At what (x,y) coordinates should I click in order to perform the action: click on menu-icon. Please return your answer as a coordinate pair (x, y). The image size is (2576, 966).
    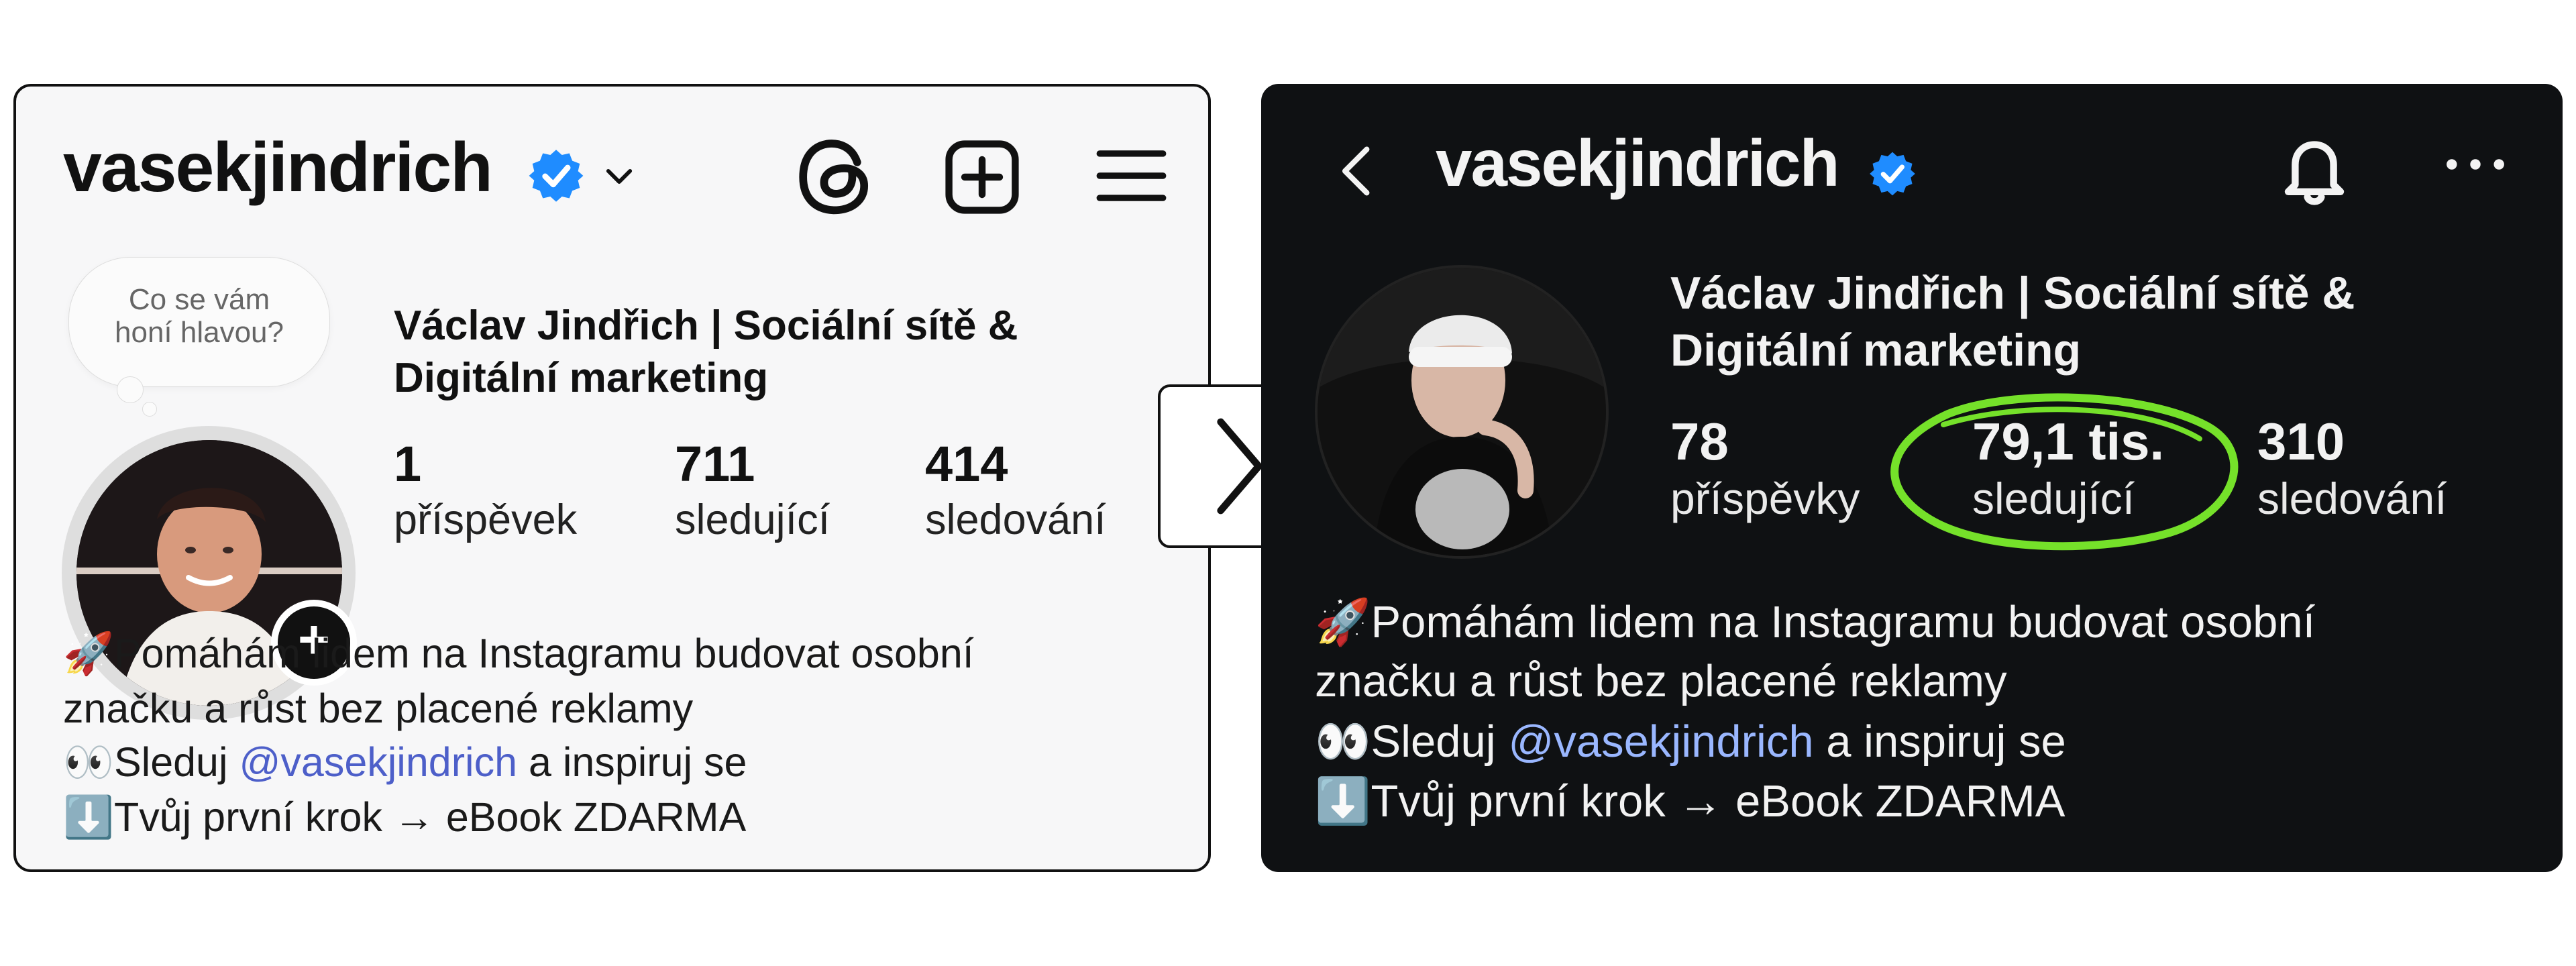
    Looking at the image, I should click on (1131, 175).